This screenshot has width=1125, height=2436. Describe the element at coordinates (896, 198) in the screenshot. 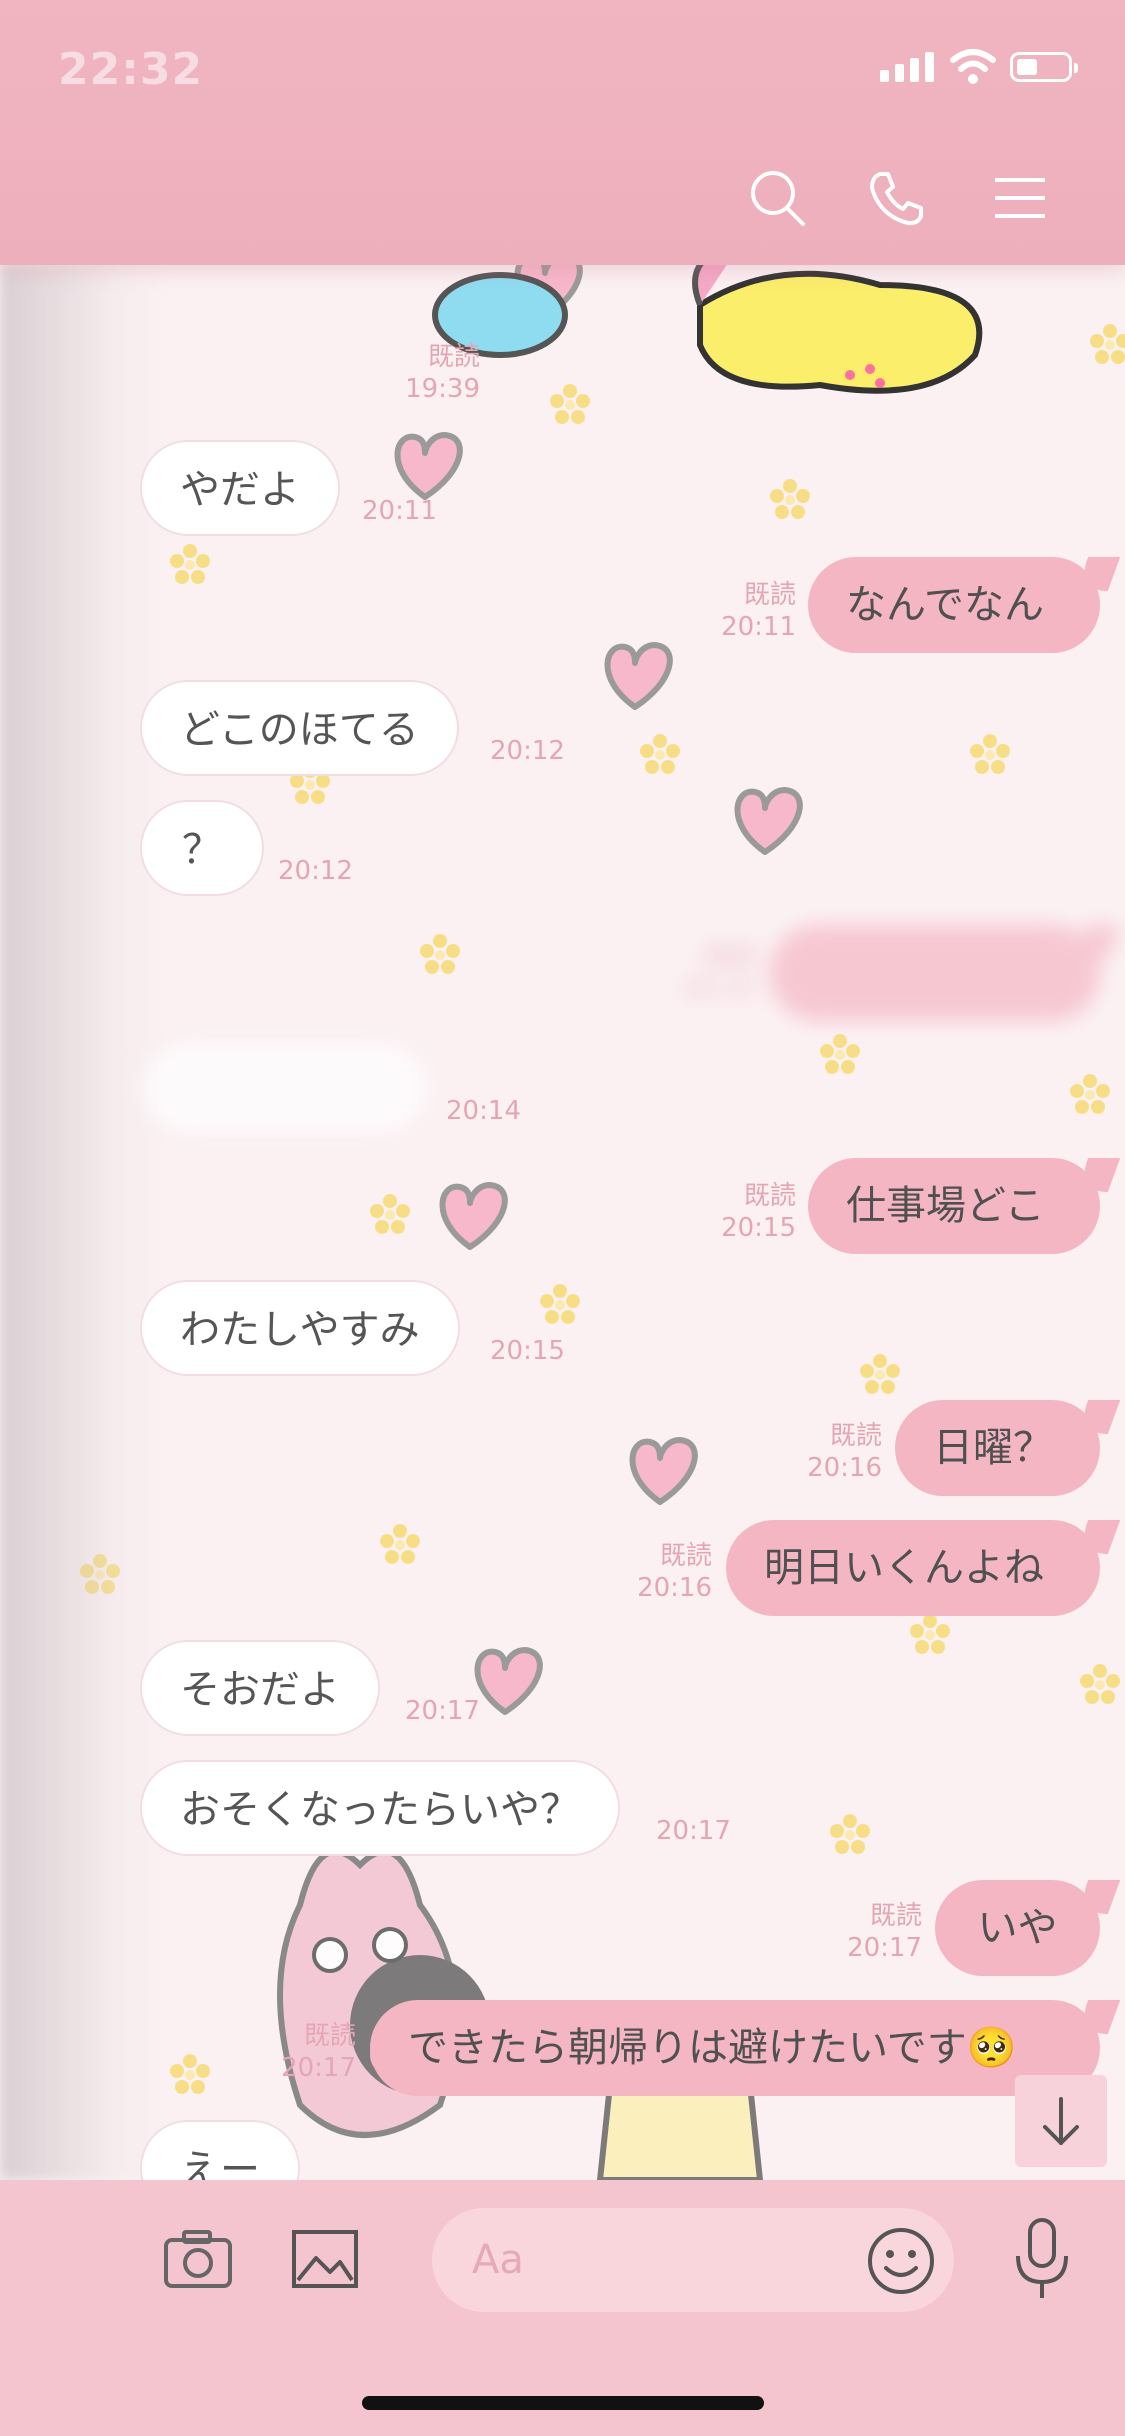

I see `phone-icon` at that location.